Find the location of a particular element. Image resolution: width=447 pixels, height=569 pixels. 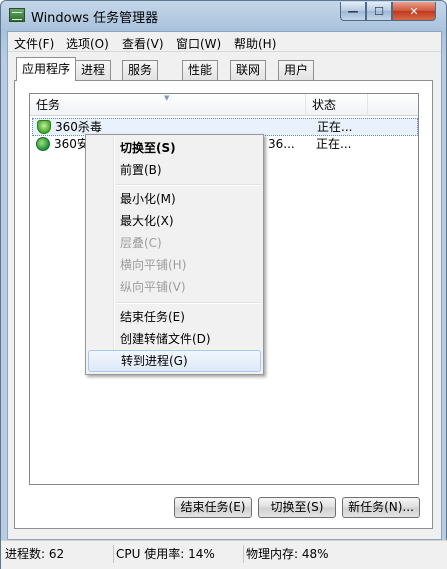

menu-file: 文件(F) is located at coordinates (34, 43).